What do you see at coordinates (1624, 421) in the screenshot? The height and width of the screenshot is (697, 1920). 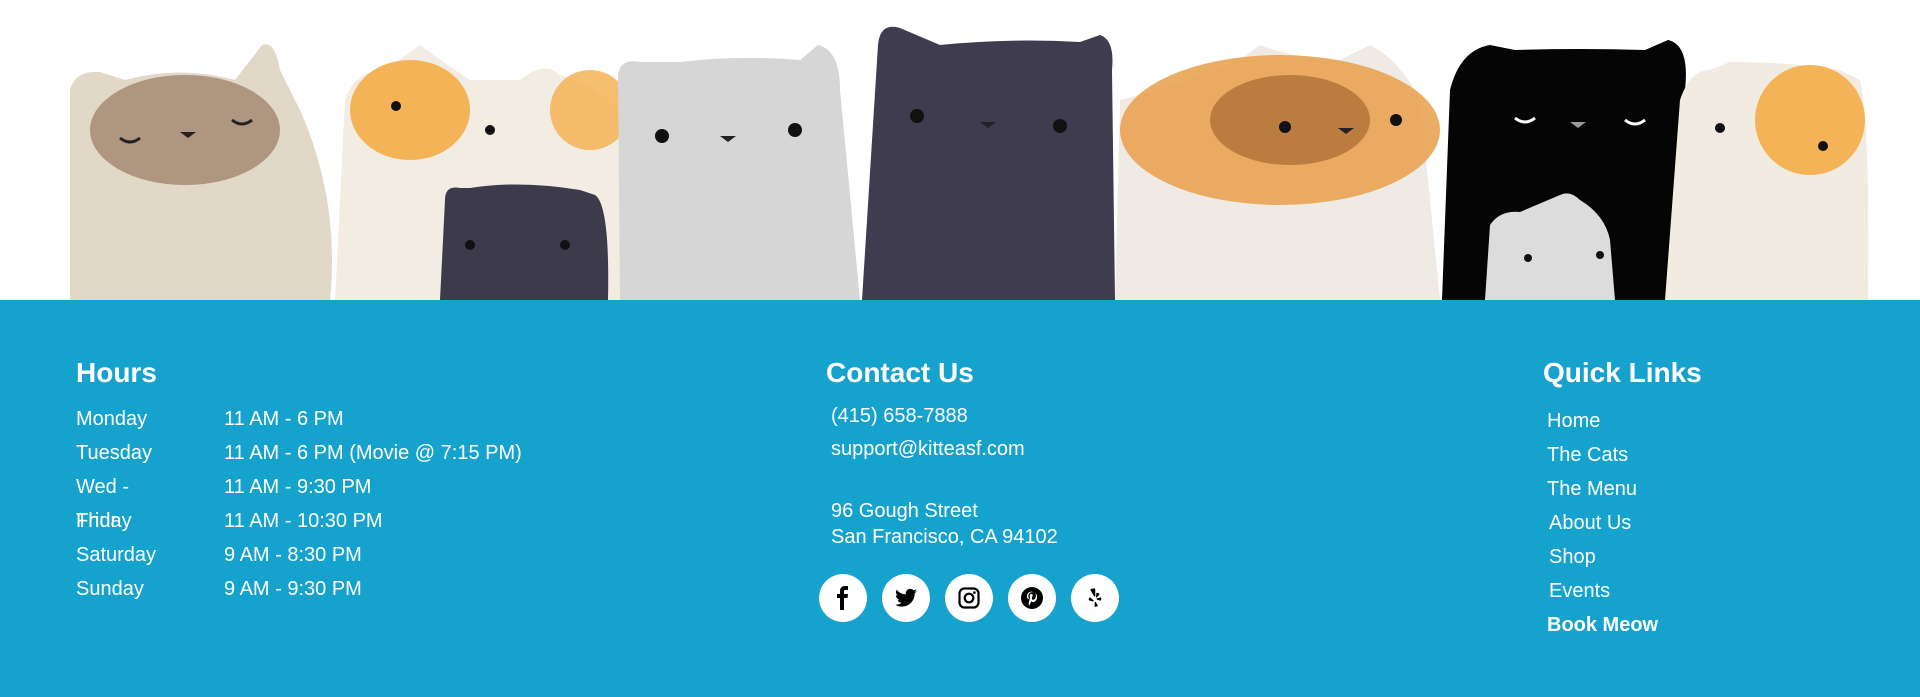 I see `quick-link-home: Home` at bounding box center [1624, 421].